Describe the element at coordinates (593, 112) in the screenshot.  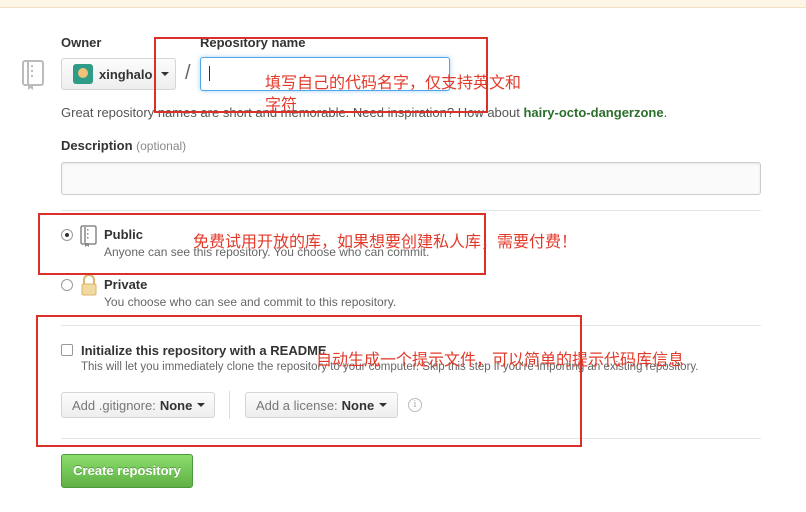
I see `name-suggestion-link: hairy-octo-dangerzone` at that location.